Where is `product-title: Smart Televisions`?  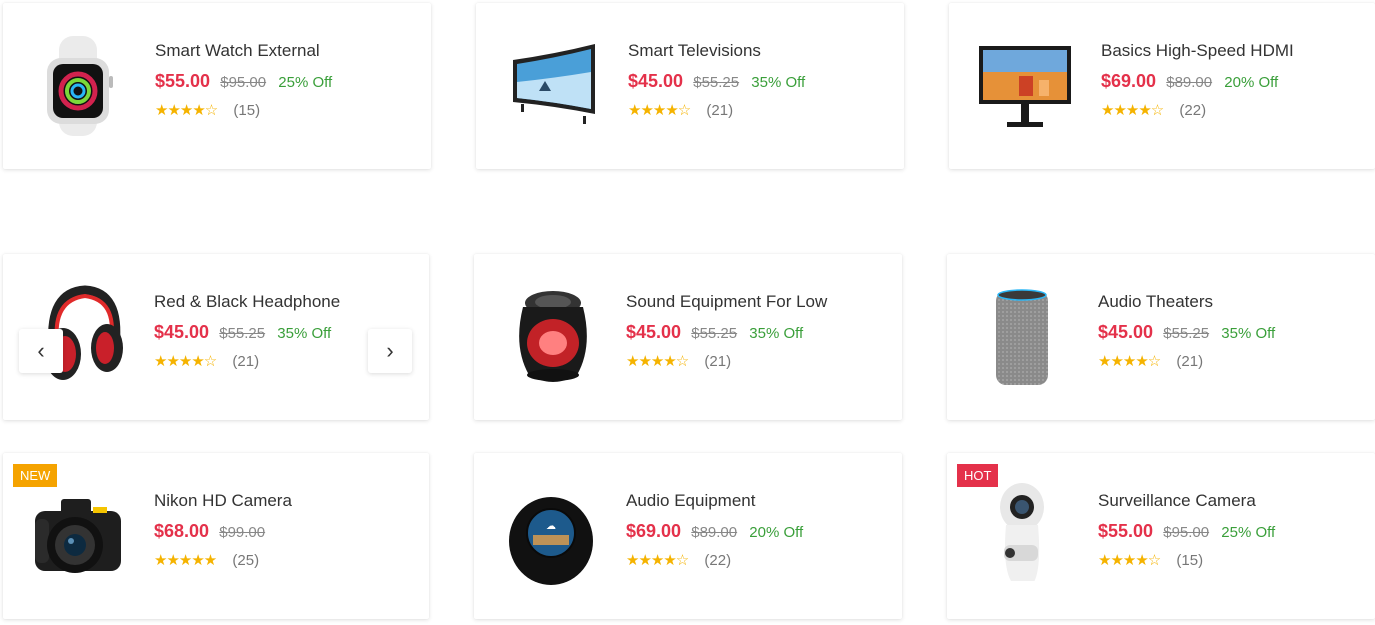 product-title: Smart Televisions is located at coordinates (716, 51).